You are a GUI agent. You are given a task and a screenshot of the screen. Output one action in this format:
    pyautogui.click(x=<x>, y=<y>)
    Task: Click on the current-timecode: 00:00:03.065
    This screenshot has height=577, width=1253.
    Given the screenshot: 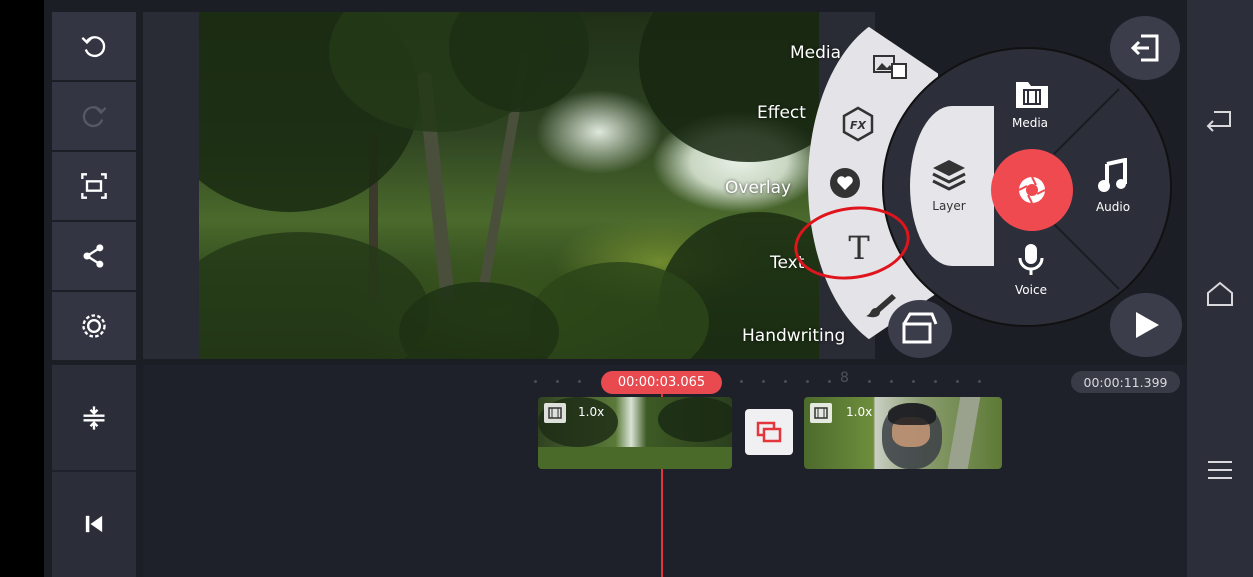 What is the action you would take?
    pyautogui.click(x=661, y=382)
    